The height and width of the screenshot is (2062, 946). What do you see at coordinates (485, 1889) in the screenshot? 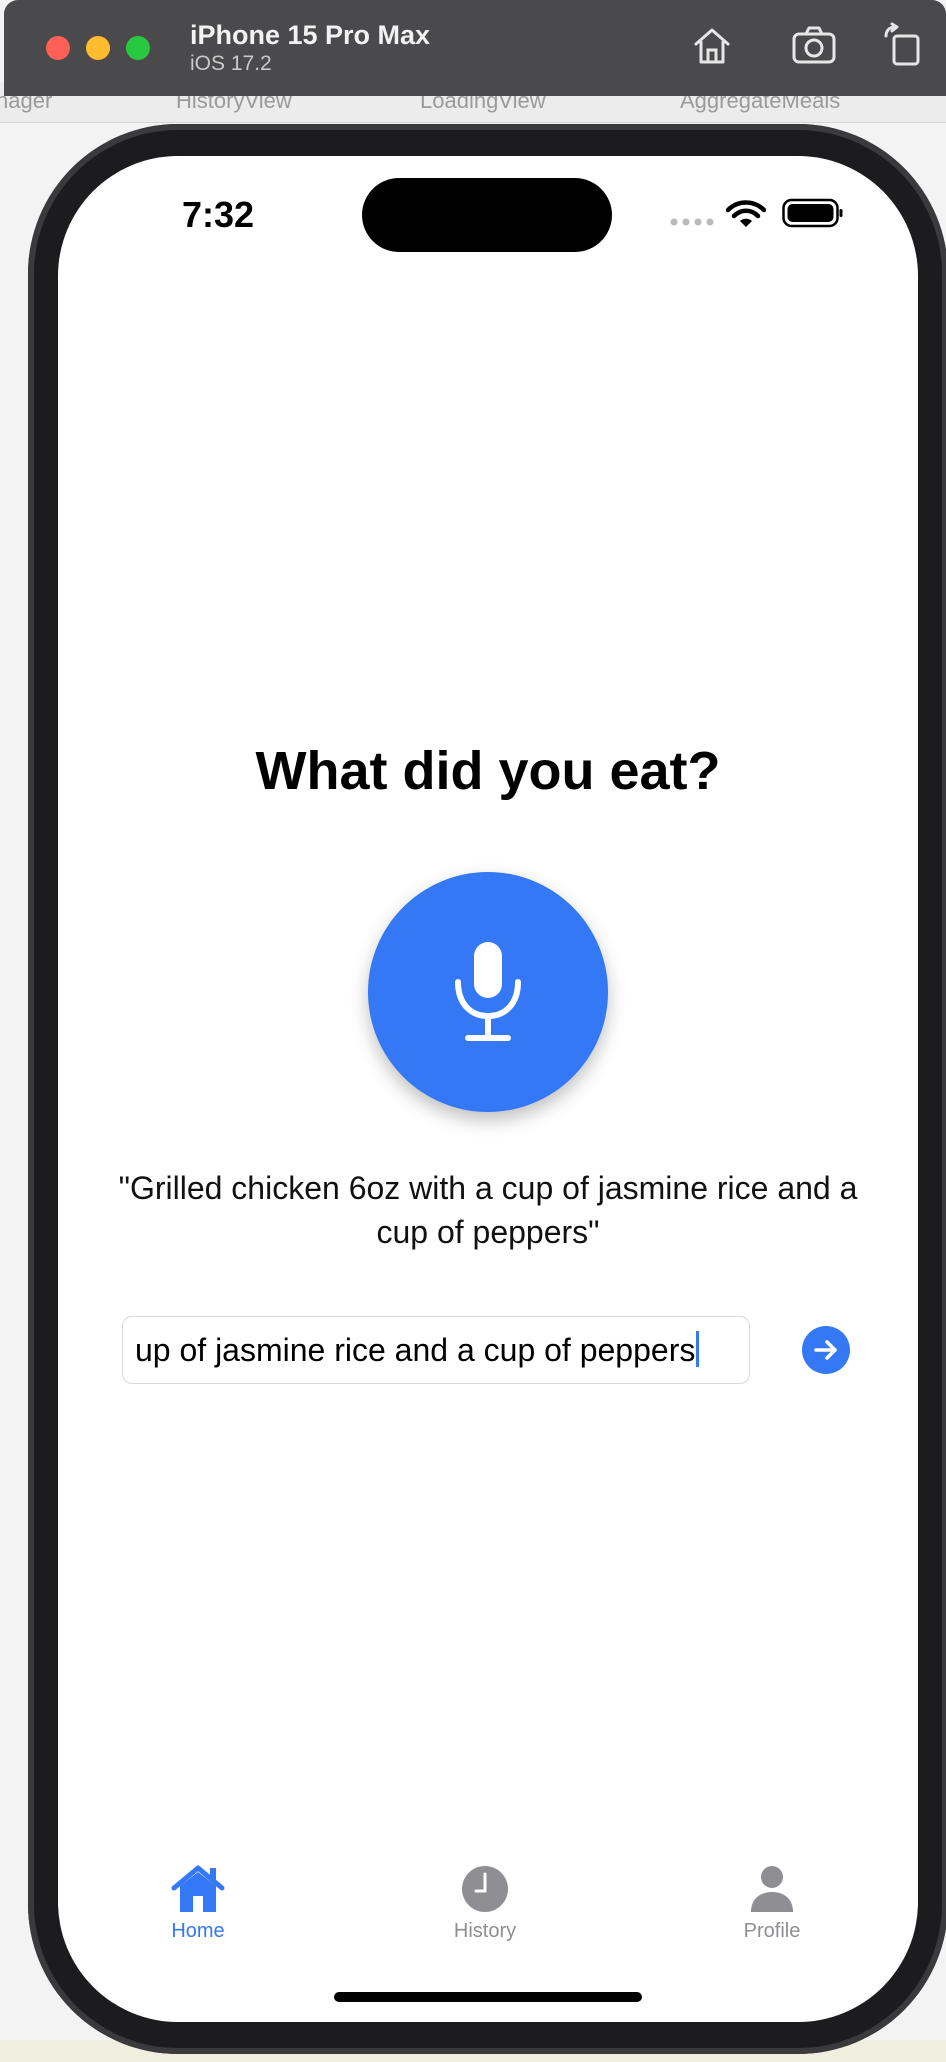
I see `clock-icon` at bounding box center [485, 1889].